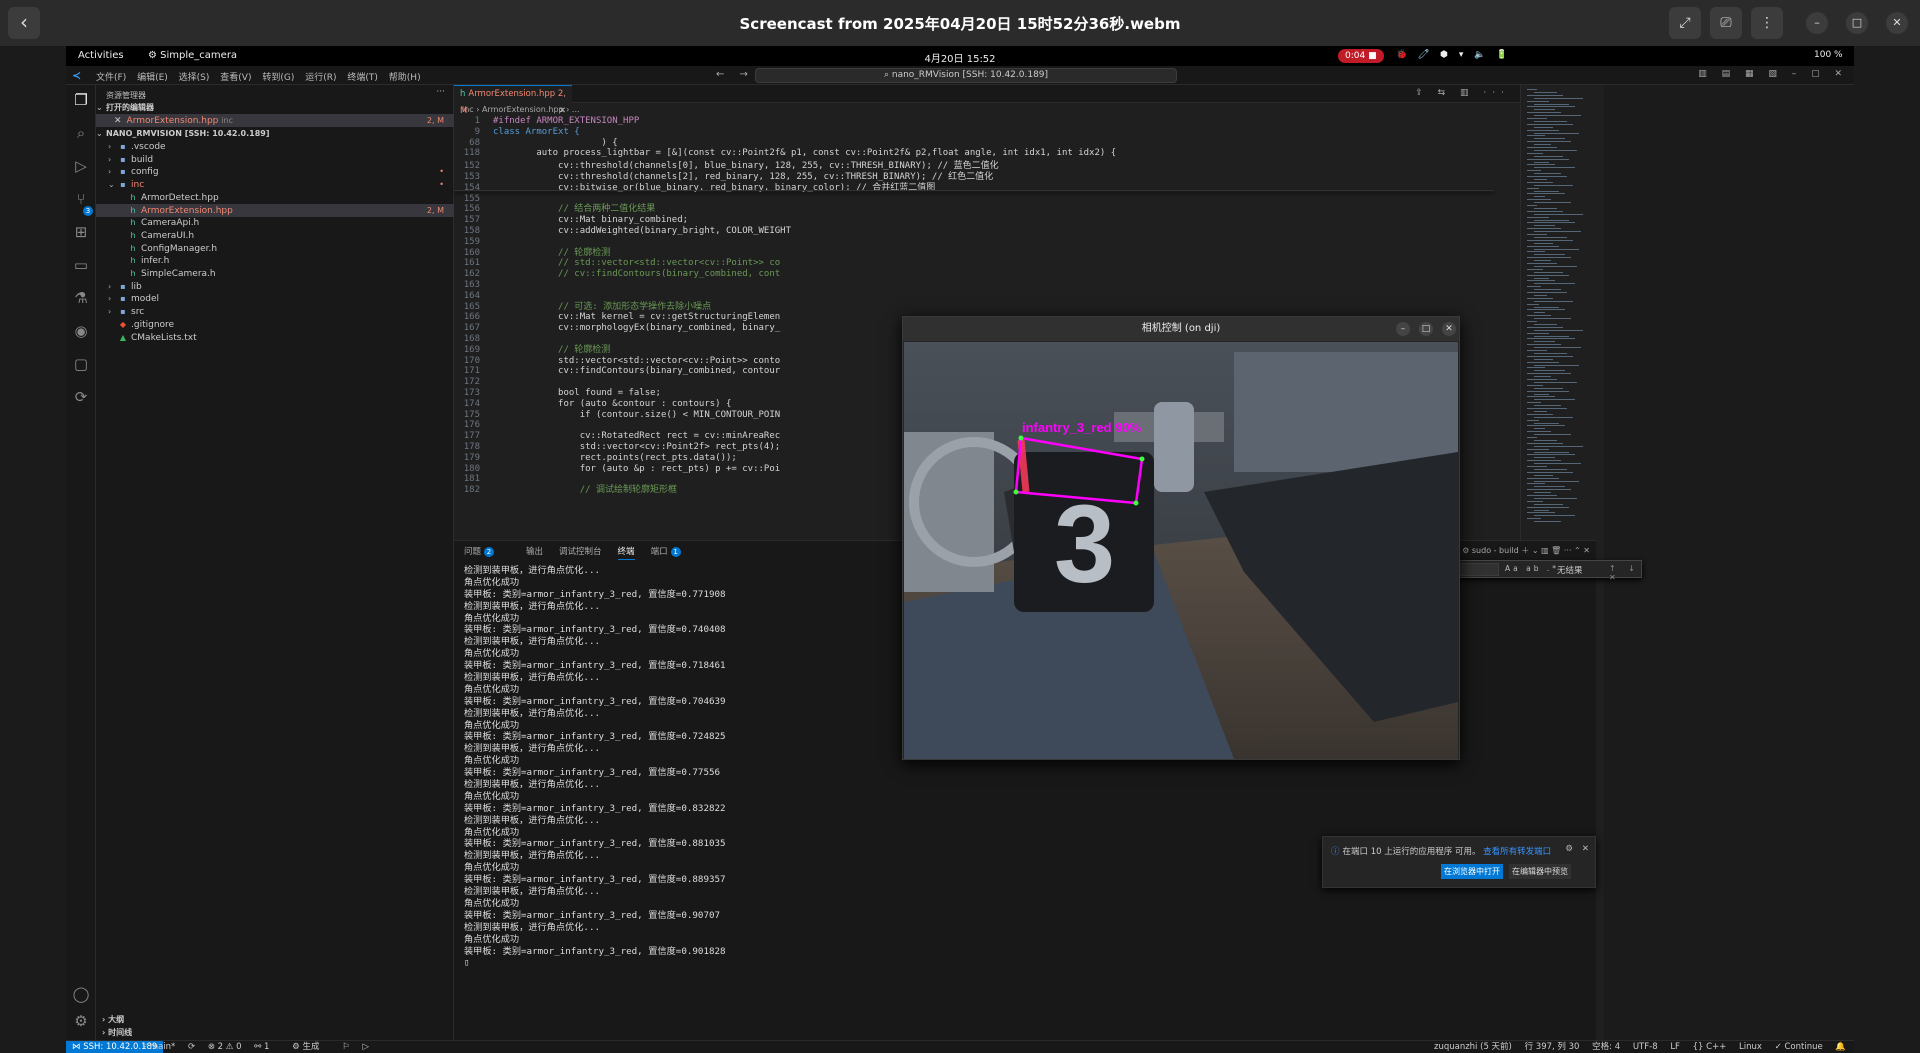  What do you see at coordinates (1526, 550) in the screenshot?
I see `terminal-controls: ⚙ sudo - build ＋ ⌄ ▥ 🗑 ··· ⌃ ✕` at bounding box center [1526, 550].